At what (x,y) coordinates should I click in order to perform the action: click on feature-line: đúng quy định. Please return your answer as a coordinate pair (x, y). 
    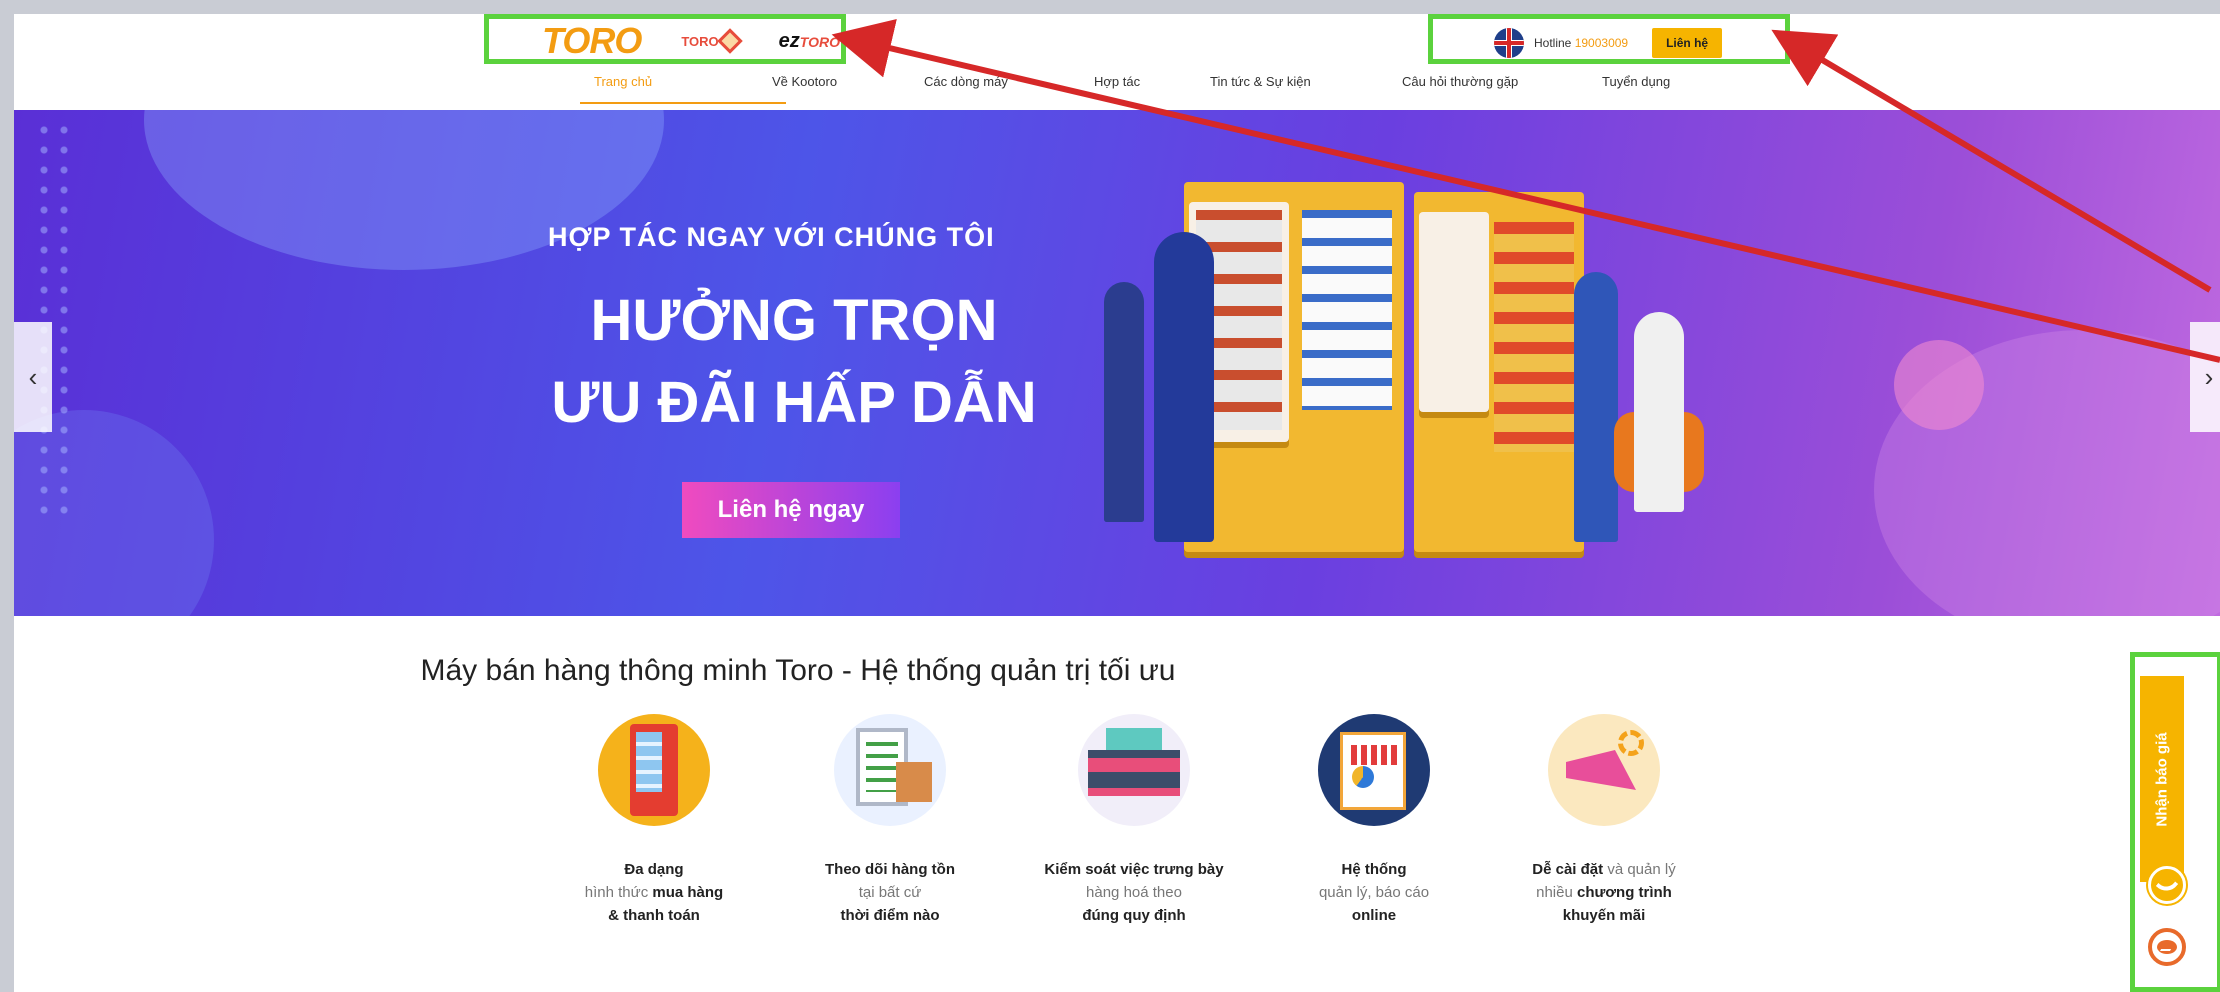
    Looking at the image, I should click on (1134, 915).